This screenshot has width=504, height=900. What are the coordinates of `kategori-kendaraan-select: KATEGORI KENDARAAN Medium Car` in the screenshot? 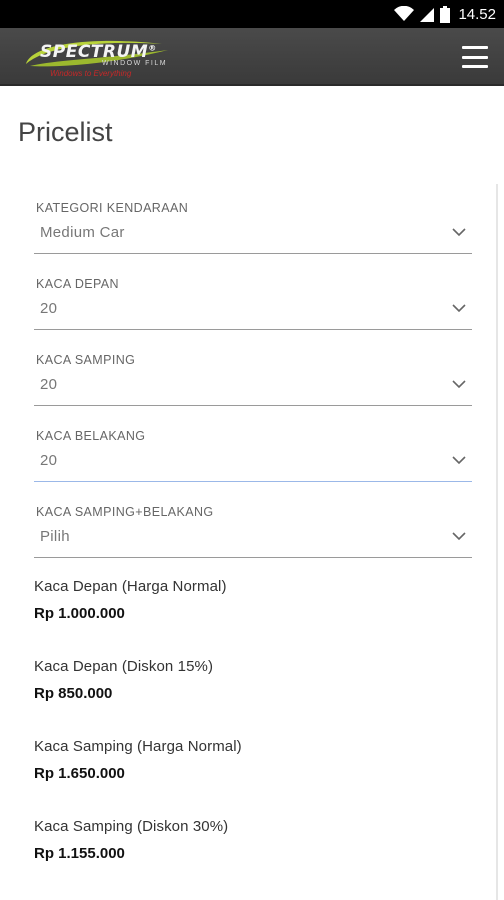 It's located at (253, 226).